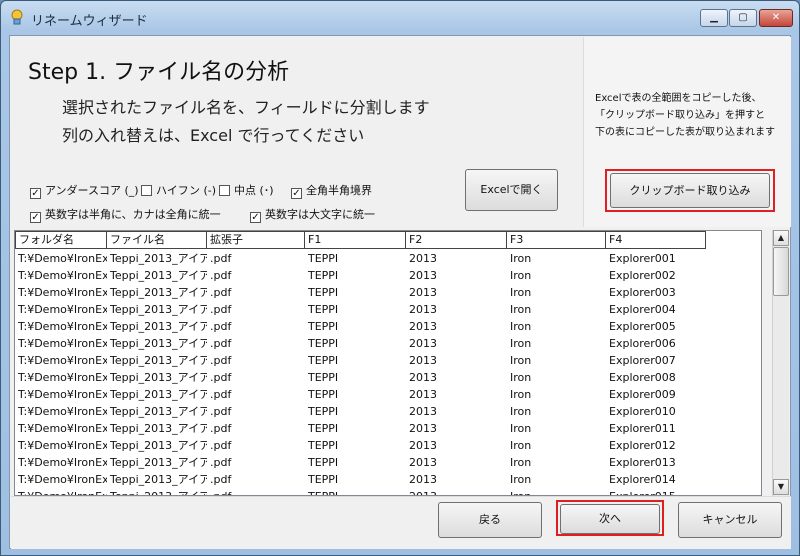 This screenshot has height=556, width=800. What do you see at coordinates (256, 491) in the screenshot?
I see `table-cell: .pdf` at bounding box center [256, 491].